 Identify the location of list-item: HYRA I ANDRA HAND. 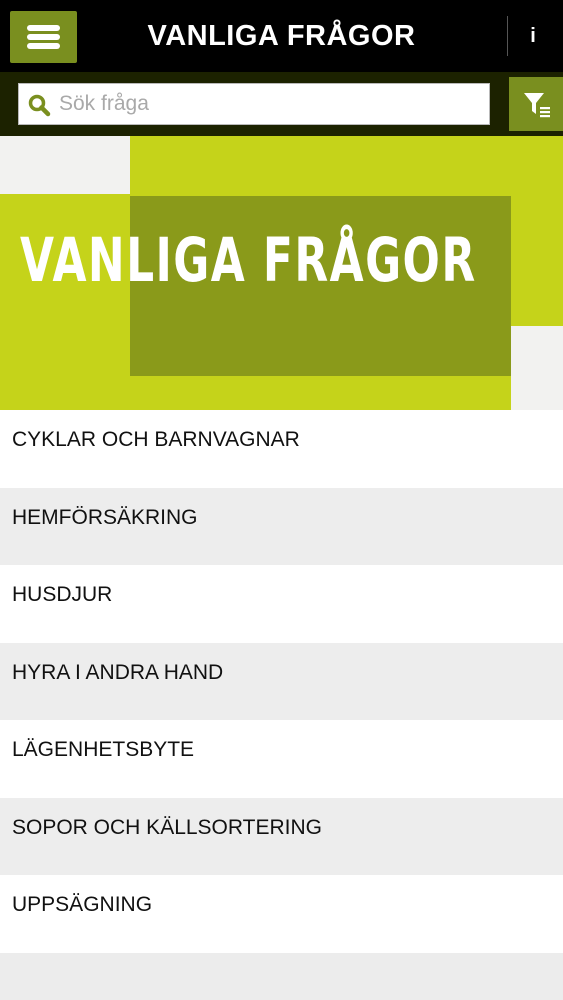
(281, 681).